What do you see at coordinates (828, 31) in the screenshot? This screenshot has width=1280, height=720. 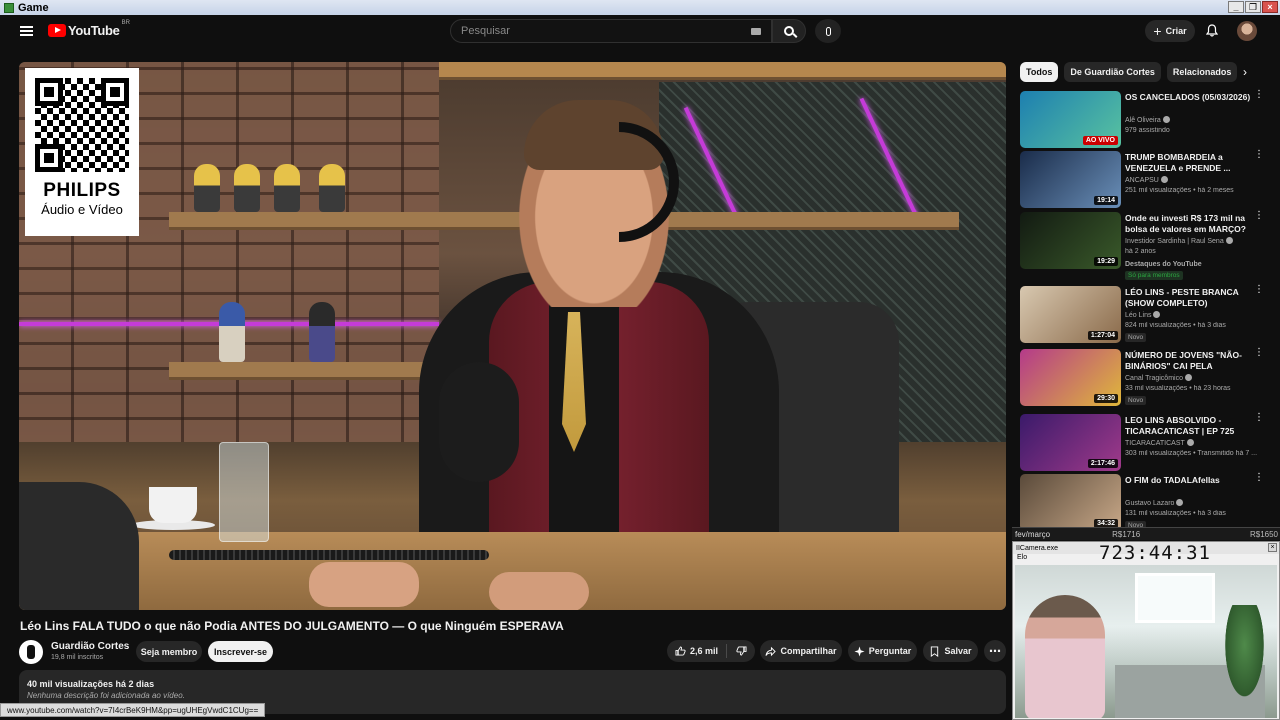 I see `voice-search-button` at bounding box center [828, 31].